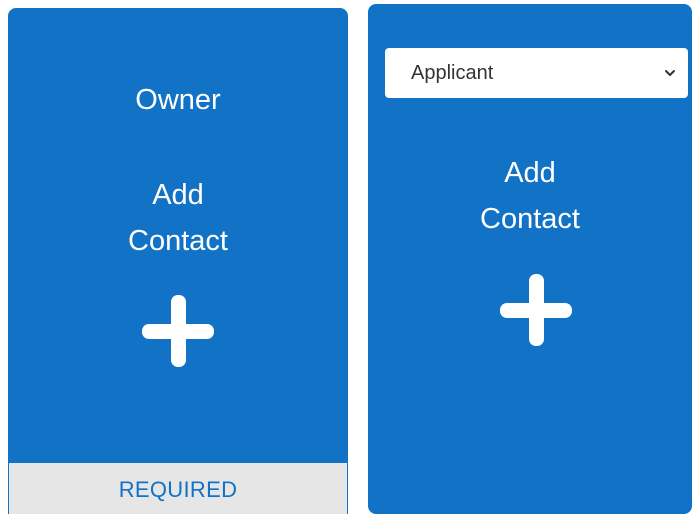 The width and height of the screenshot is (694, 514). I want to click on contact-role-select: Applicant, so click(536, 73).